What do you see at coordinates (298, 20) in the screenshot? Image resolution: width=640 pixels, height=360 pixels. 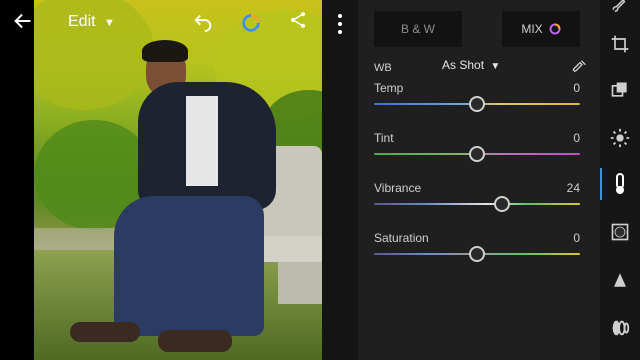 I see `share-icon` at bounding box center [298, 20].